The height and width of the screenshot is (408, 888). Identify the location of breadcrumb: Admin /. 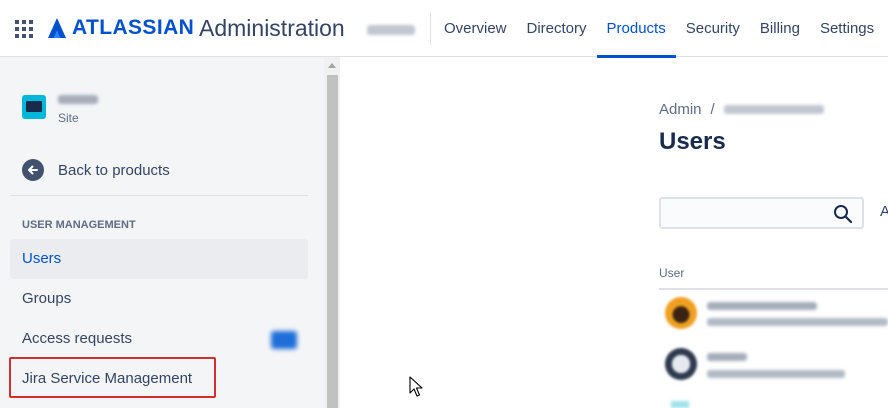
(741, 109).